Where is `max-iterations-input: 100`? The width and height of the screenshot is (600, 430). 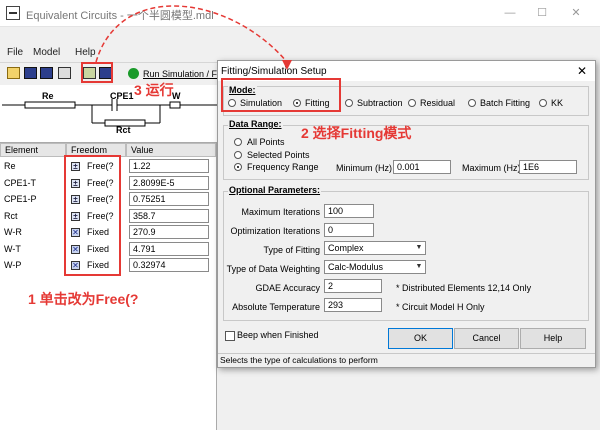 max-iterations-input: 100 is located at coordinates (349, 211).